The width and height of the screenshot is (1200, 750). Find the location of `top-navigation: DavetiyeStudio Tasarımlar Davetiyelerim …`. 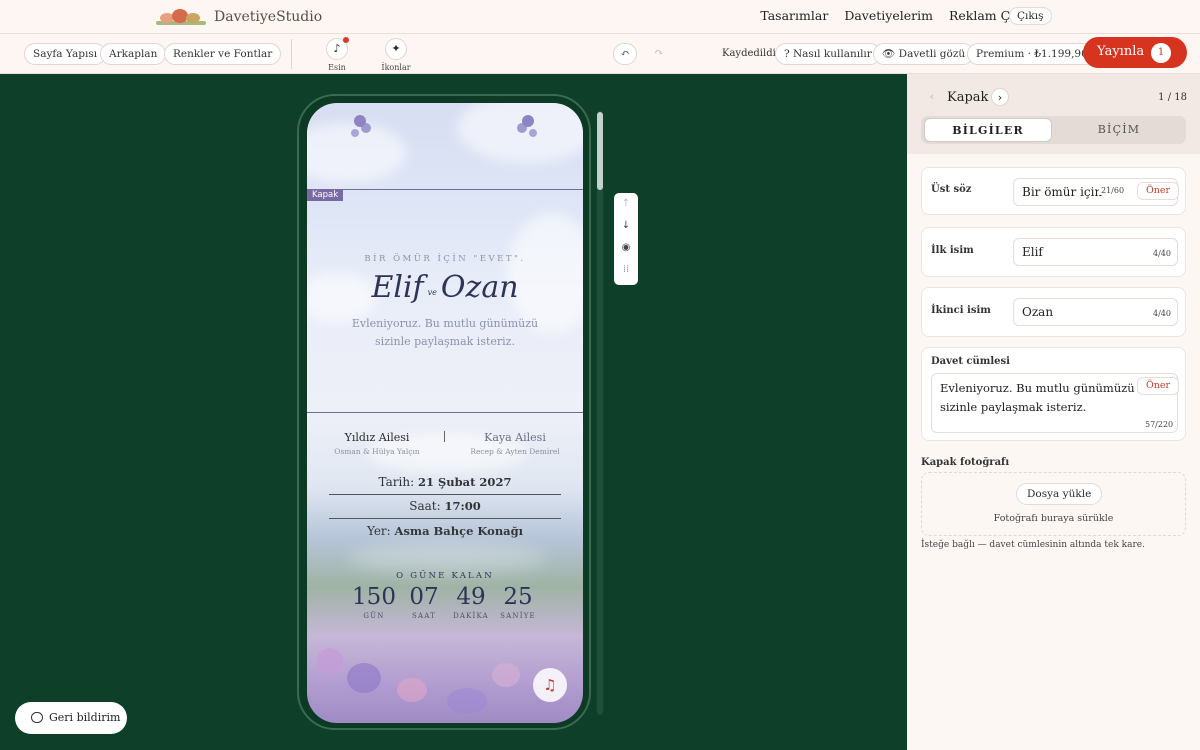

top-navigation: DavetiyeStudio Tasarımlar Davetiyelerim … is located at coordinates (600, 17).